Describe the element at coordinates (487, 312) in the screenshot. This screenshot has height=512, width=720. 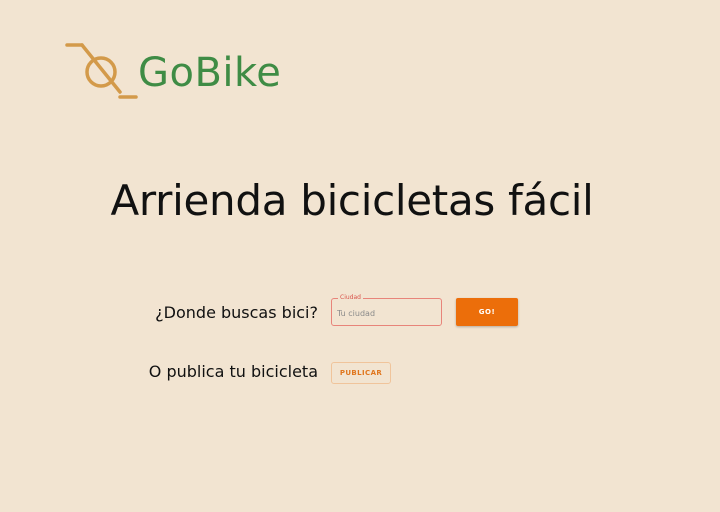
I see `go-button: GO!` at that location.